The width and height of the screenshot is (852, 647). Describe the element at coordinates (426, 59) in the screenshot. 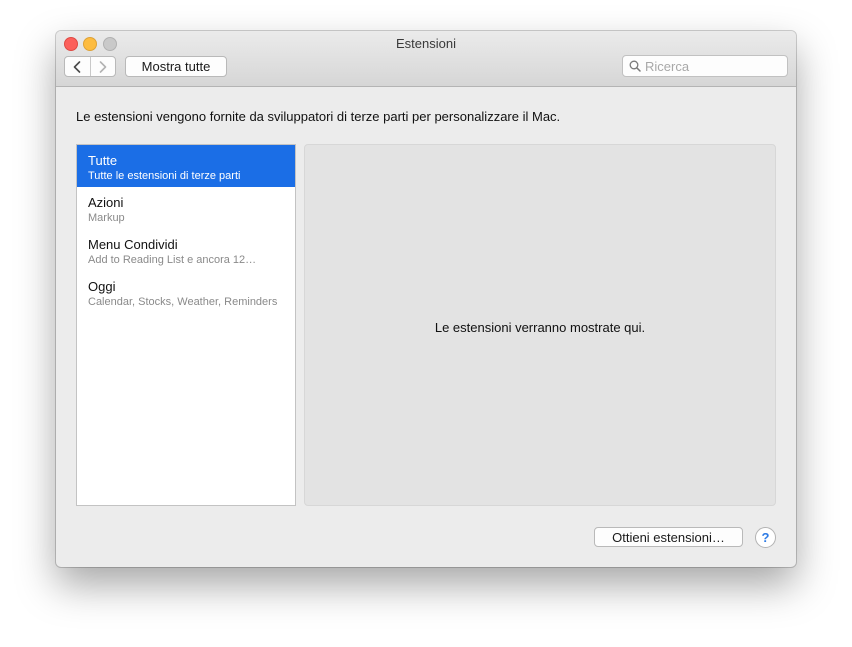

I see `titlebar: Estensioni Mostra tutte` at that location.